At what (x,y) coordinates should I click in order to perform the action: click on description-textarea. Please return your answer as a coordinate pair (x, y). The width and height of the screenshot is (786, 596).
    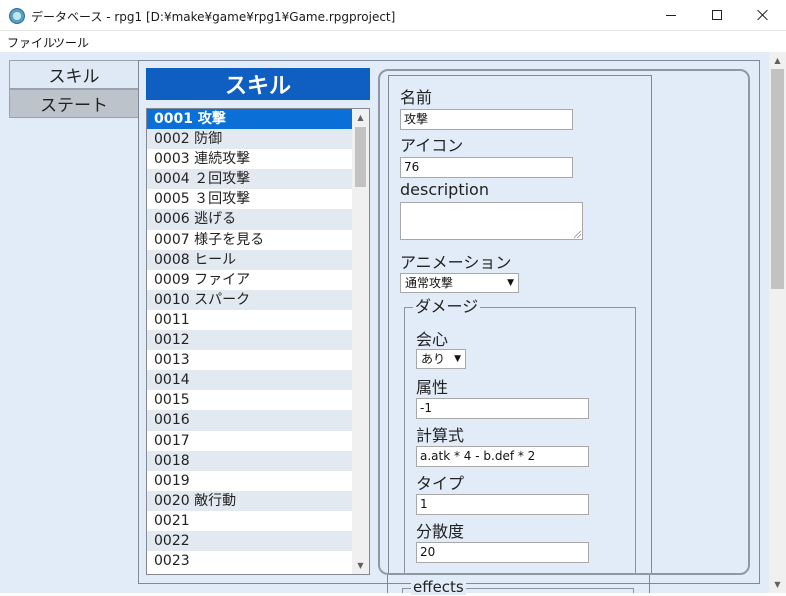
    Looking at the image, I should click on (491, 221).